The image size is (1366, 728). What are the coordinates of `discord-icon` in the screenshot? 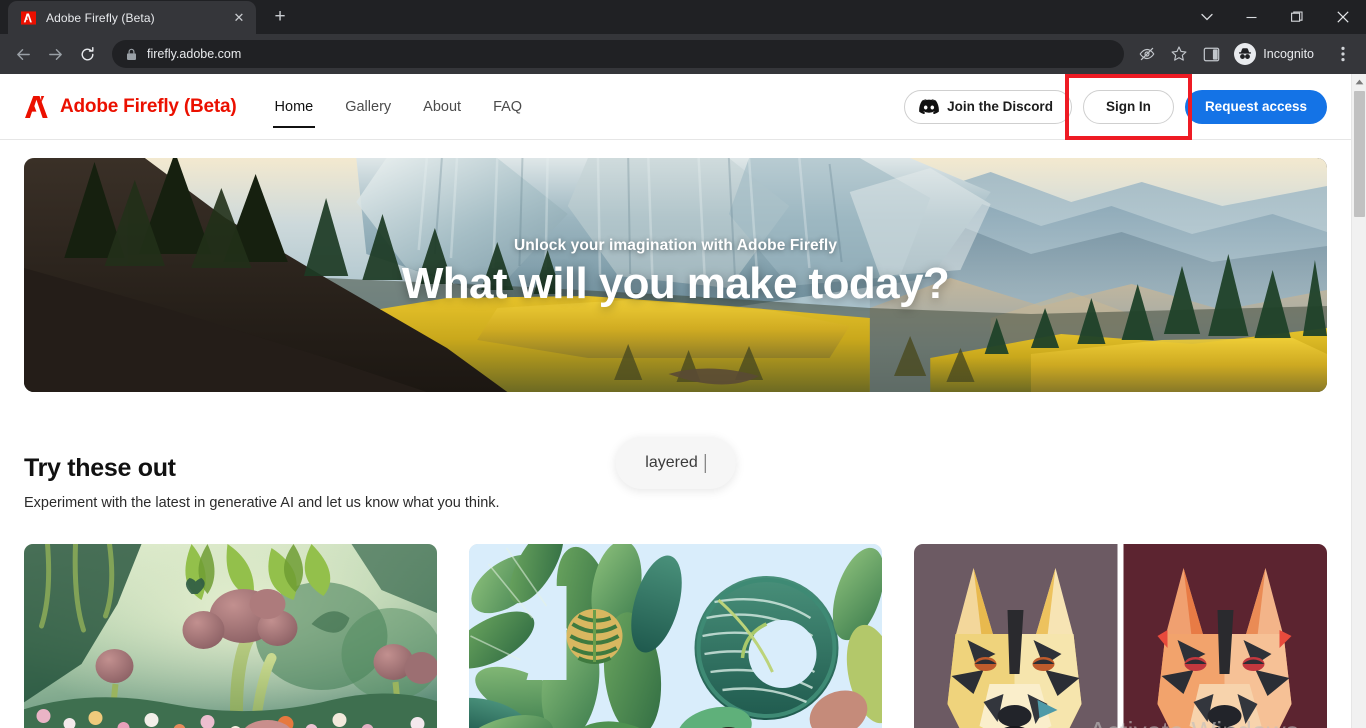 It's located at (929, 106).